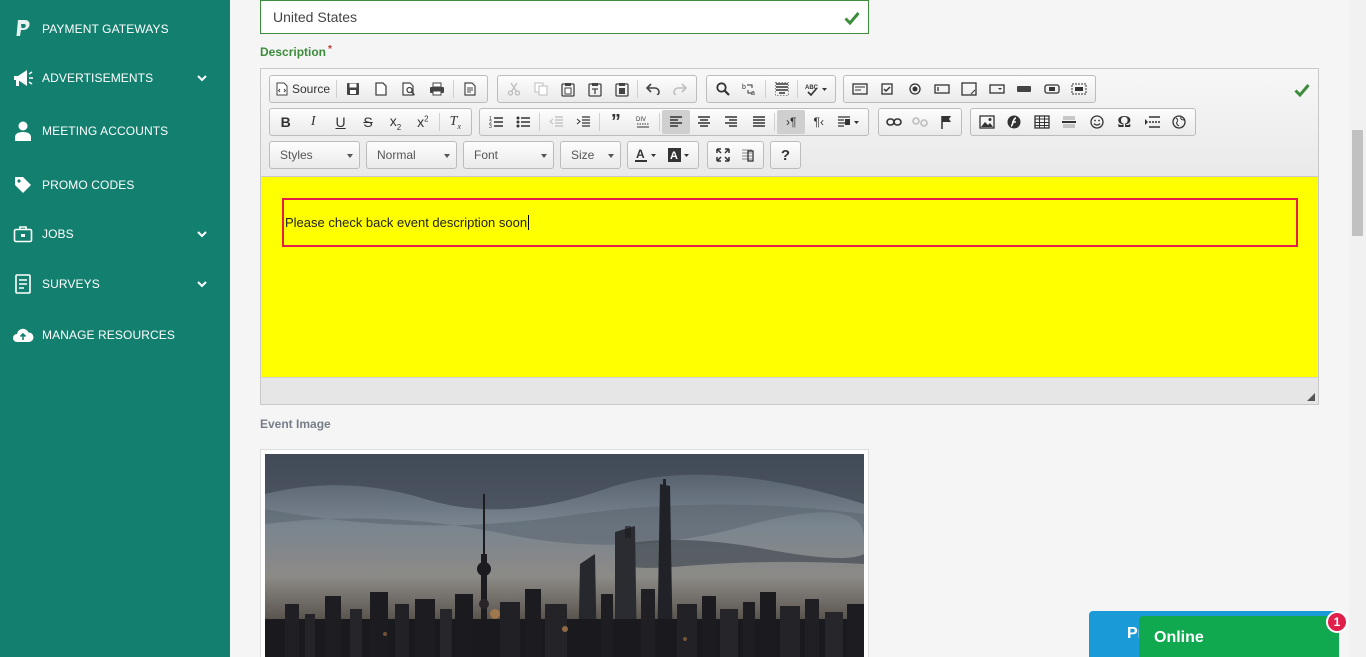  Describe the element at coordinates (920, 122) in the screenshot. I see `unlink-button` at that location.